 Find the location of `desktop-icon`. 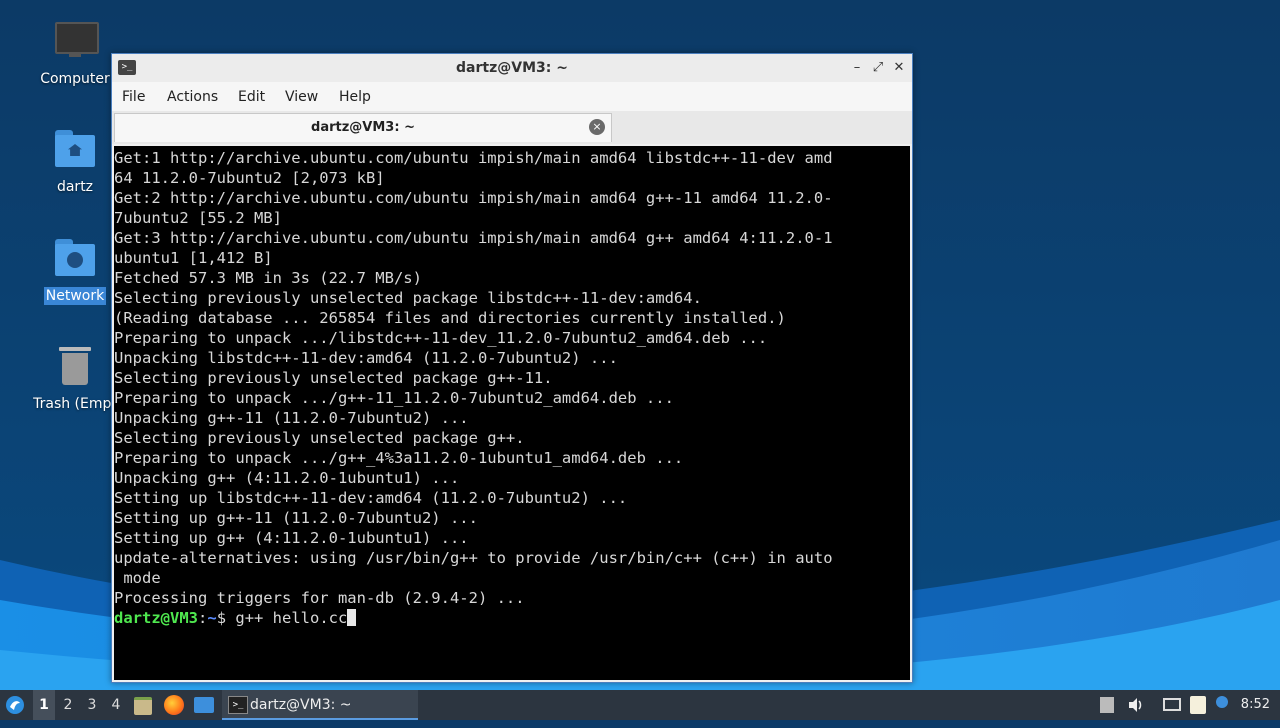

desktop-icon is located at coordinates (204, 705).